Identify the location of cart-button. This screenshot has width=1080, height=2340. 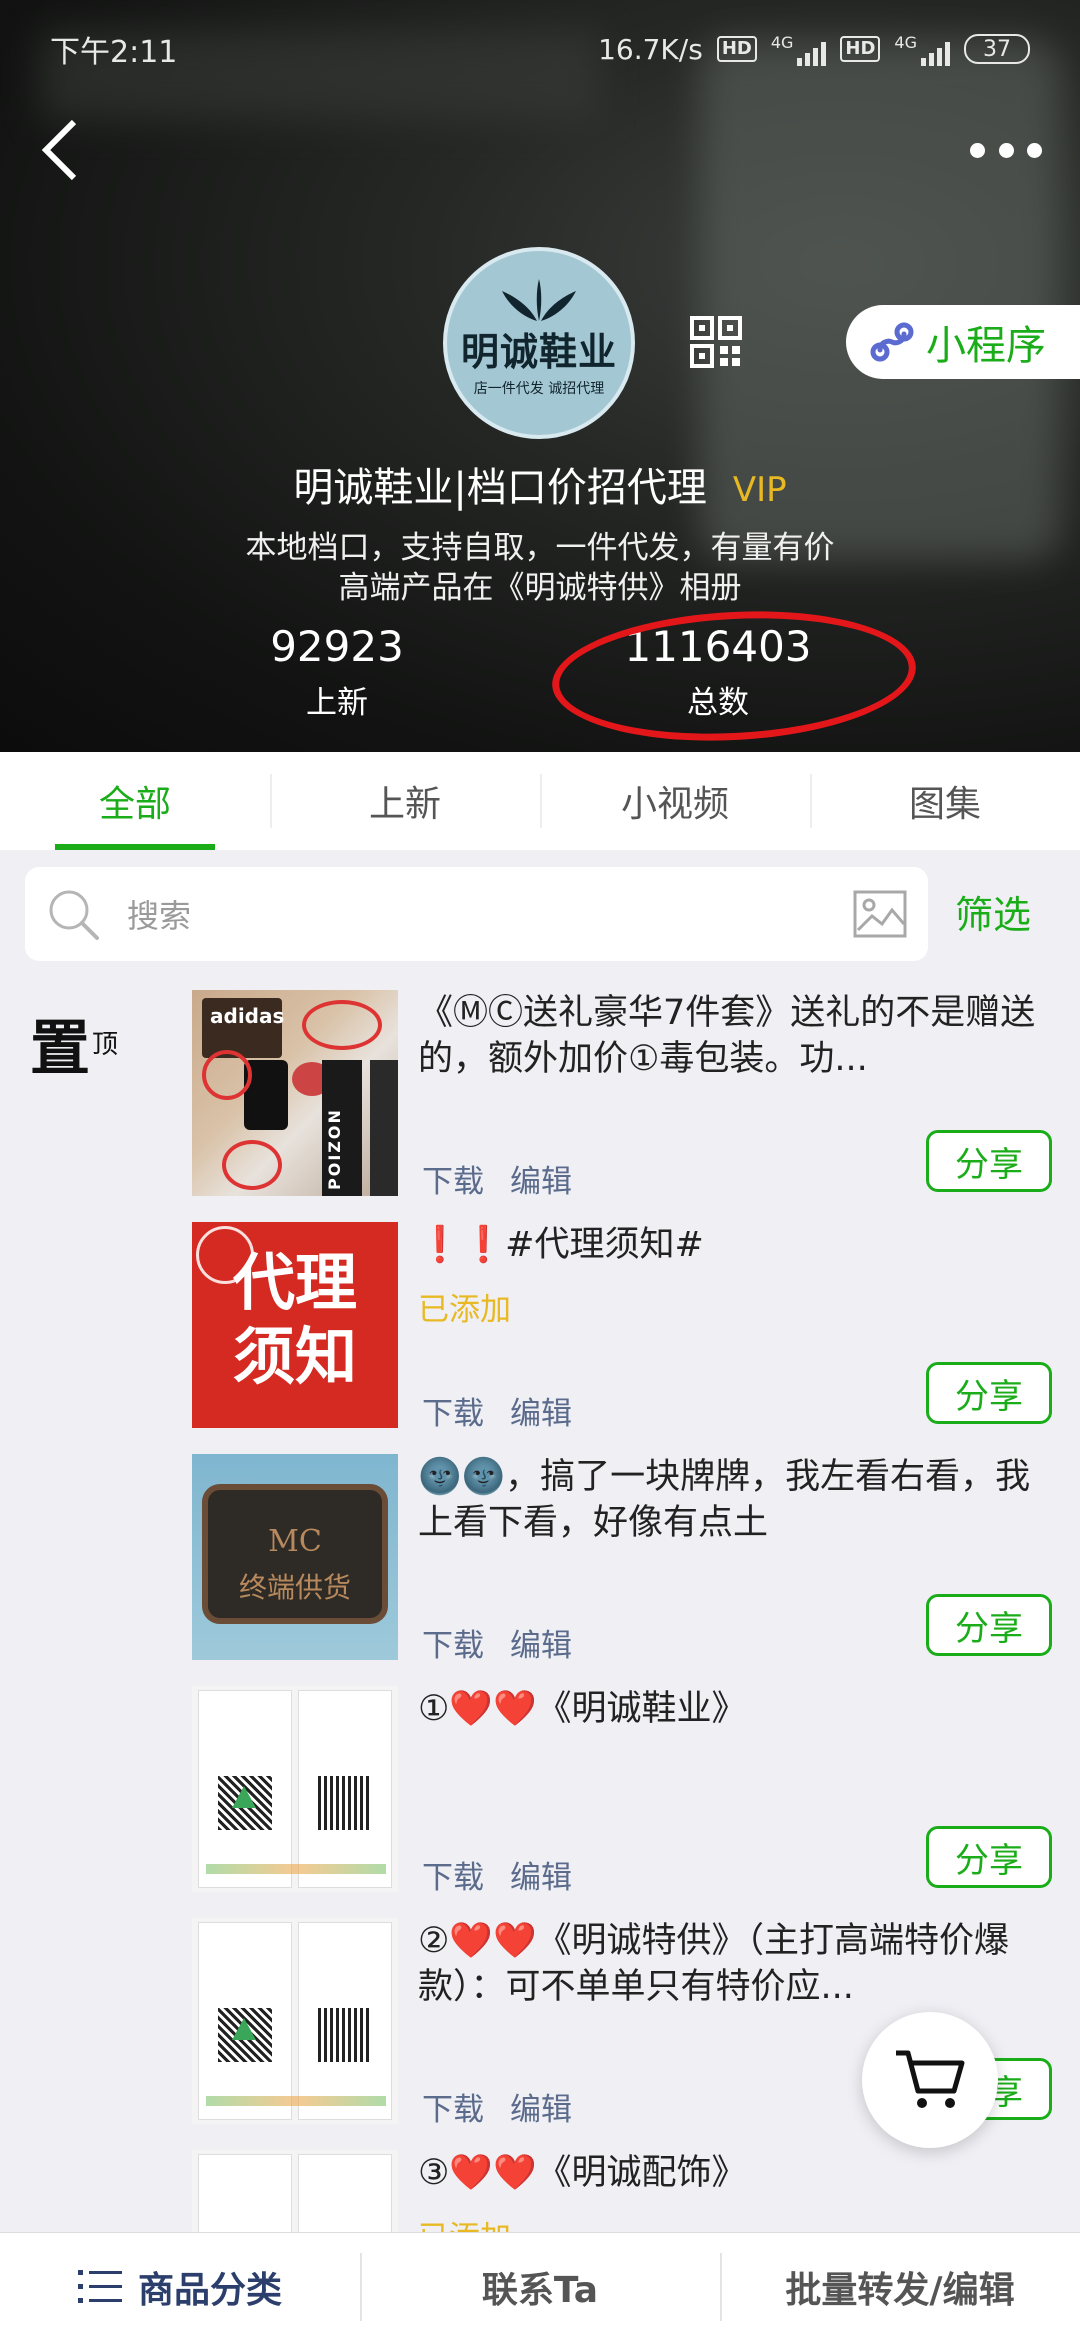
(930, 2080).